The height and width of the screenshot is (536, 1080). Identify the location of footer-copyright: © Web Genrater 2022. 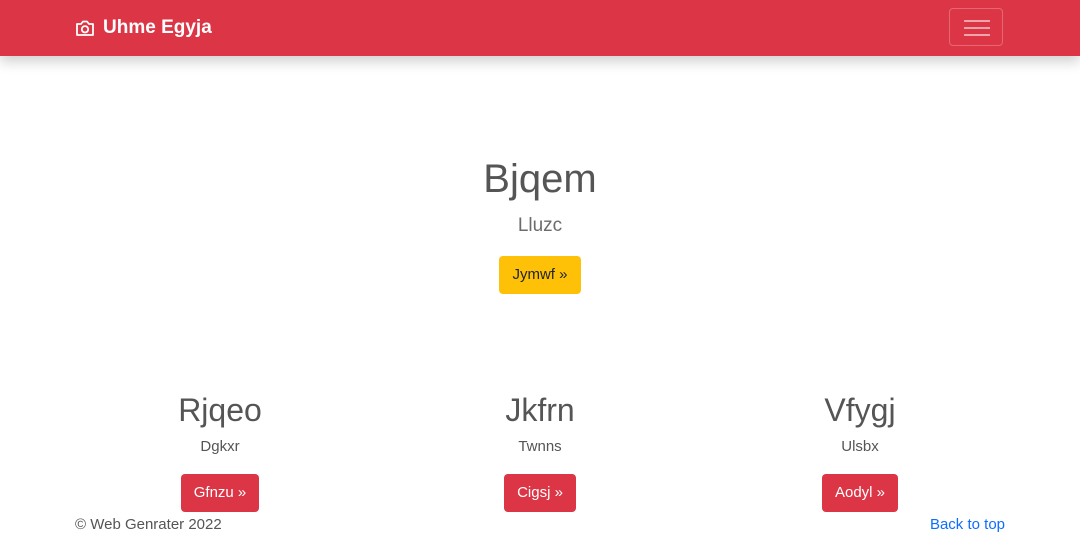
(148, 524).